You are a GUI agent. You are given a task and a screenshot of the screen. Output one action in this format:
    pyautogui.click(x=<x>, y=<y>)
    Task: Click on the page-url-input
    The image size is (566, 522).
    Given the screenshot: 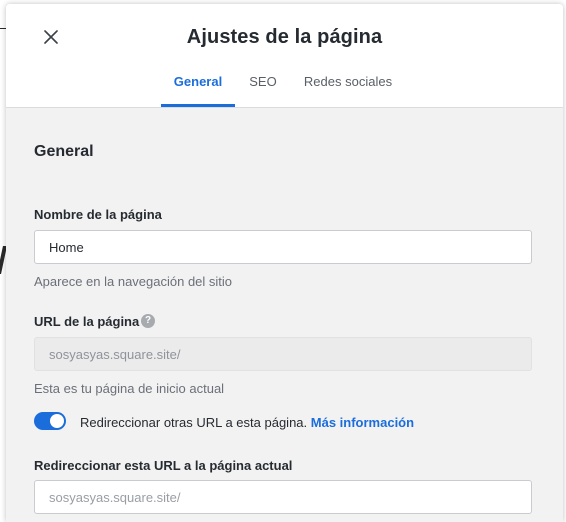 What is the action you would take?
    pyautogui.click(x=283, y=354)
    